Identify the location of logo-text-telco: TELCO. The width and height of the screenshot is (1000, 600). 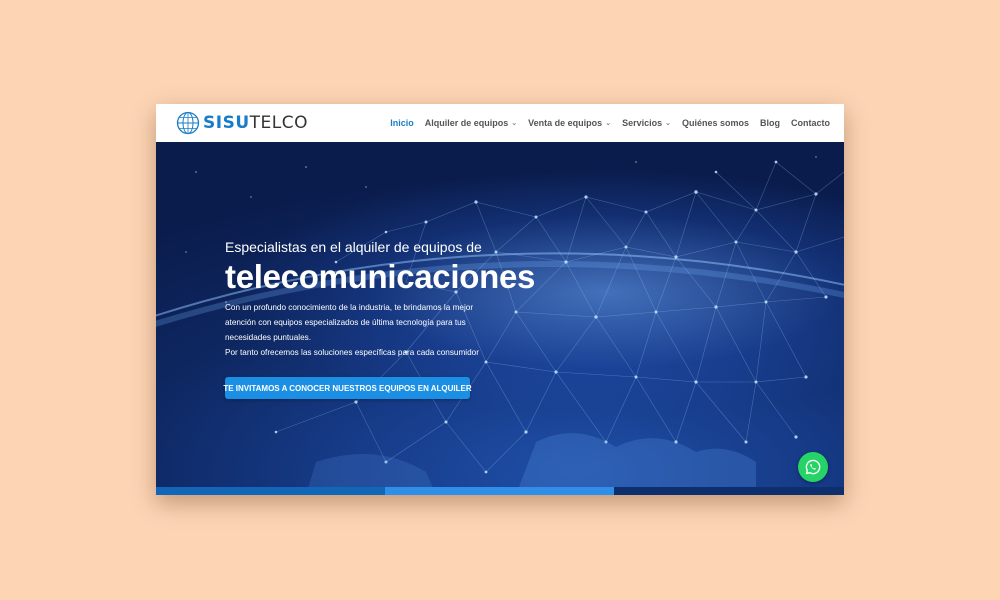
(278, 123).